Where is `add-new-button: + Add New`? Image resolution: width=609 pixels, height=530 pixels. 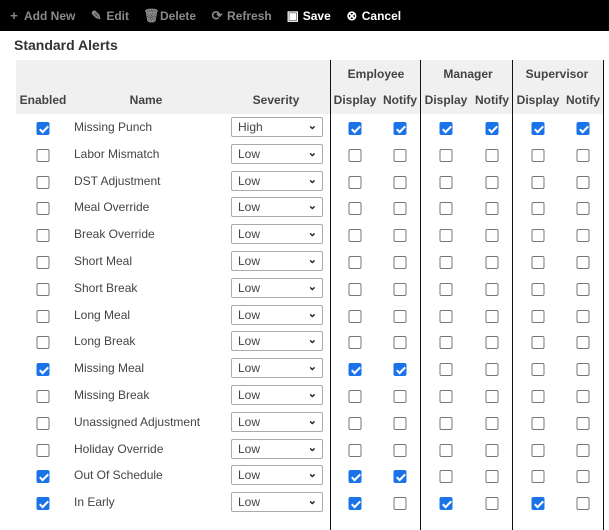 add-new-button: + Add New is located at coordinates (41, 15).